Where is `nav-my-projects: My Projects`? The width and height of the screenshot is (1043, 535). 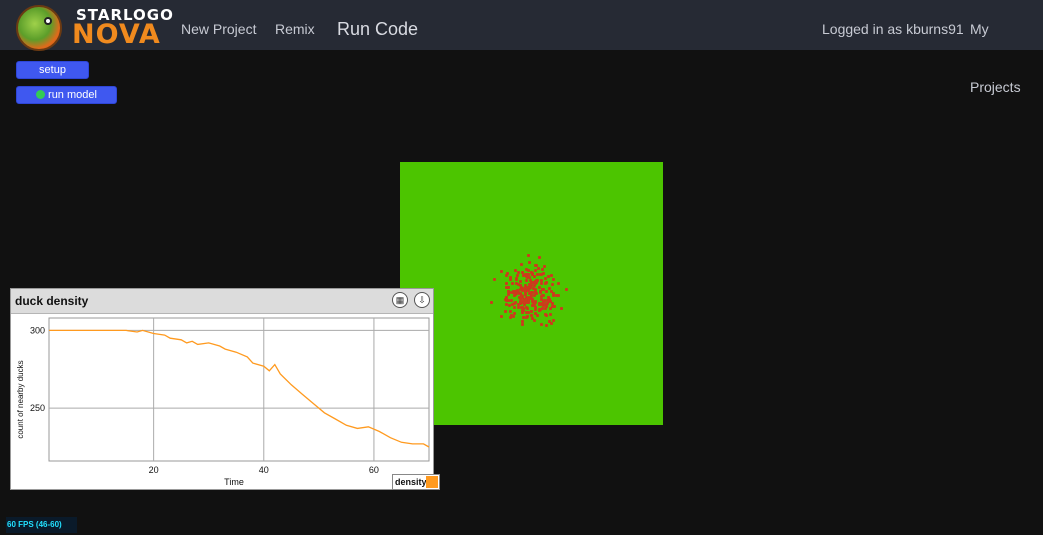 nav-my-projects: My Projects is located at coordinates (1006, 47).